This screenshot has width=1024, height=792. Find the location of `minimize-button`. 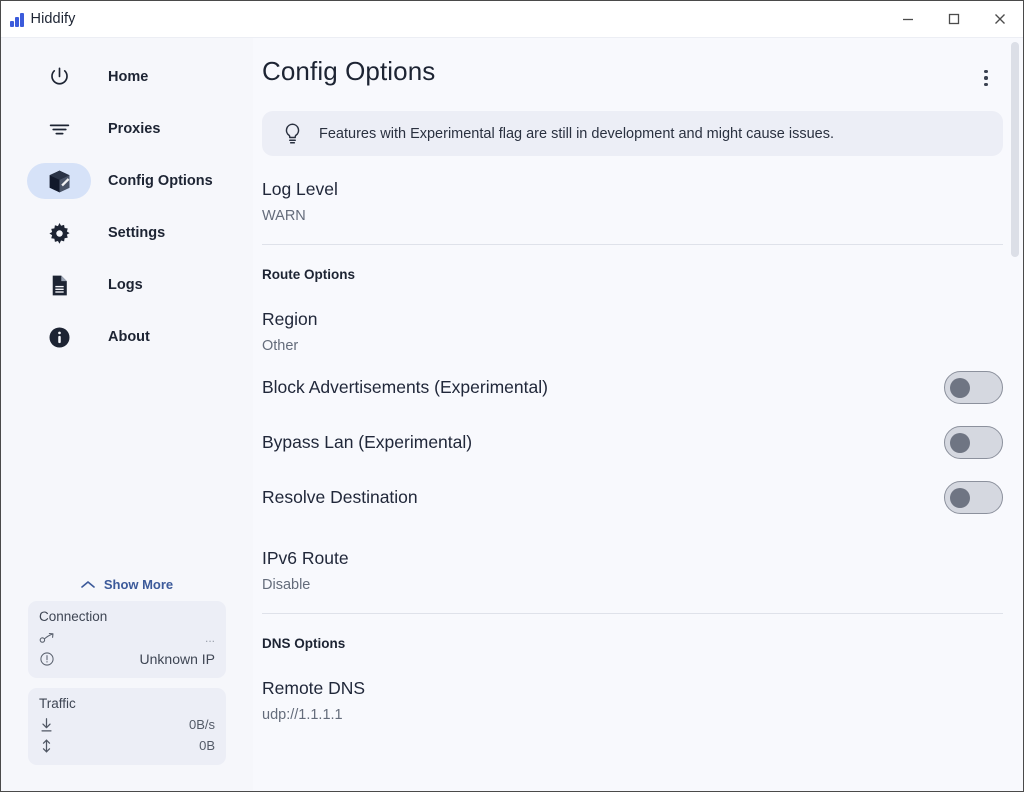

minimize-button is located at coordinates (908, 19).